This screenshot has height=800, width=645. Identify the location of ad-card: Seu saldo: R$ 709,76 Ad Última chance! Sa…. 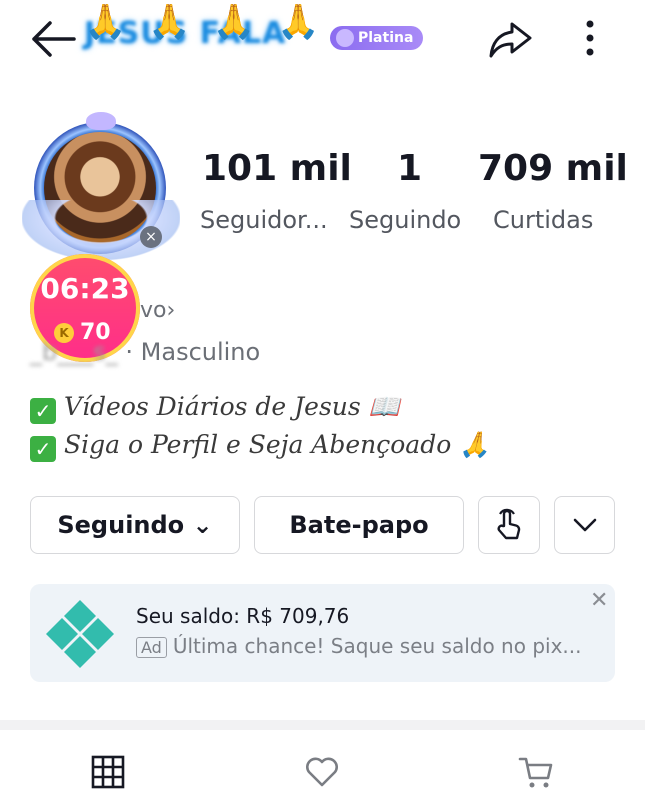
(322, 633).